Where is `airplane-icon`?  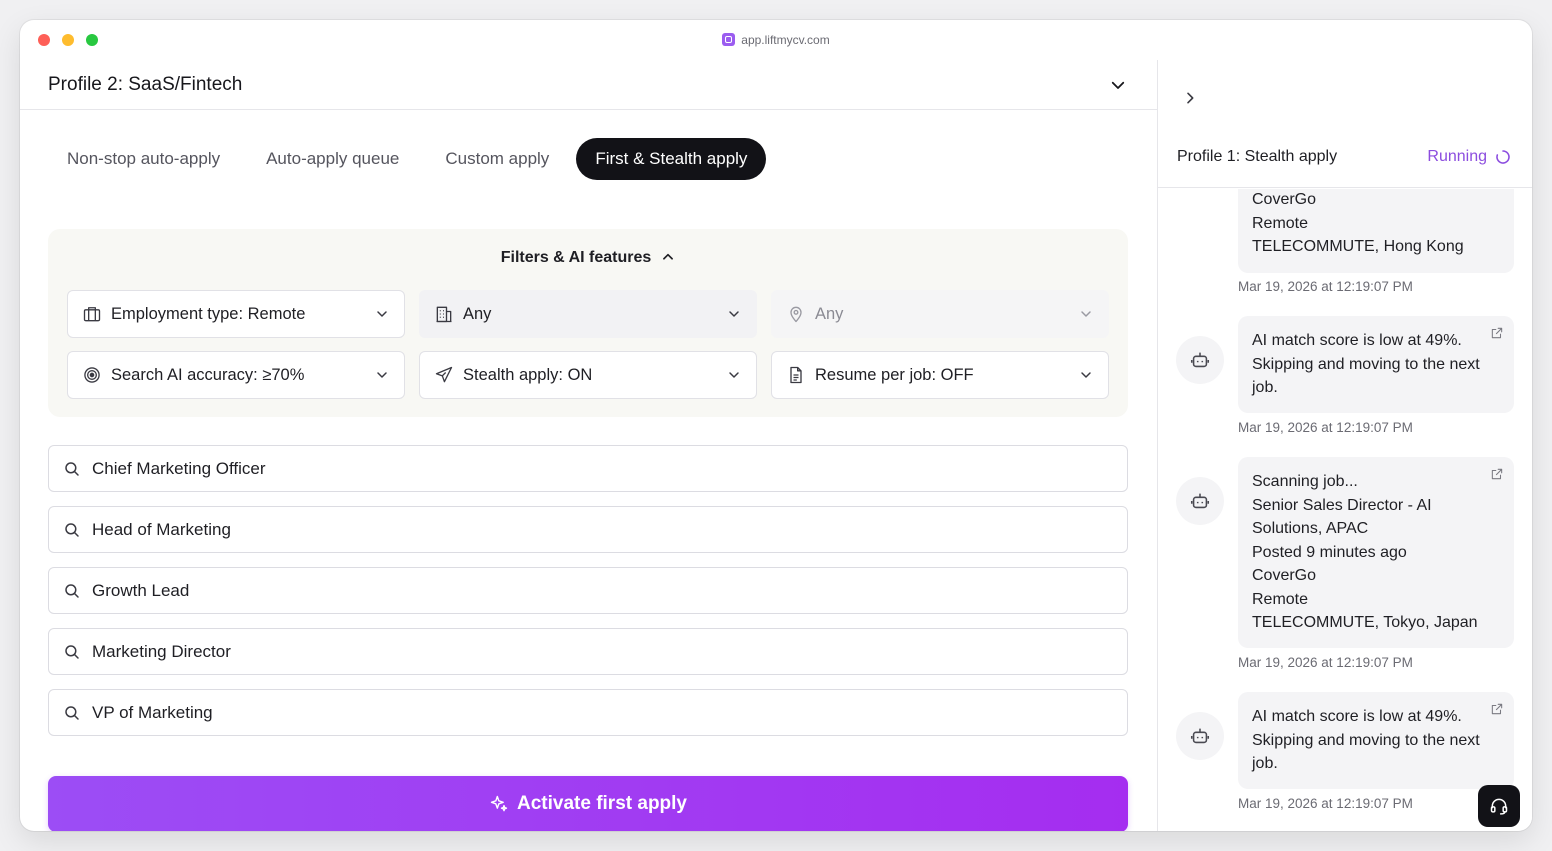 airplane-icon is located at coordinates (444, 374).